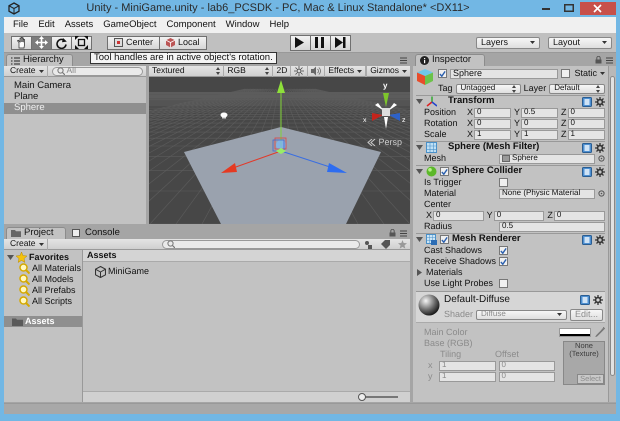 The width and height of the screenshot is (620, 421). Describe the element at coordinates (36, 233) in the screenshot. I see `panel-tab: Project` at that location.